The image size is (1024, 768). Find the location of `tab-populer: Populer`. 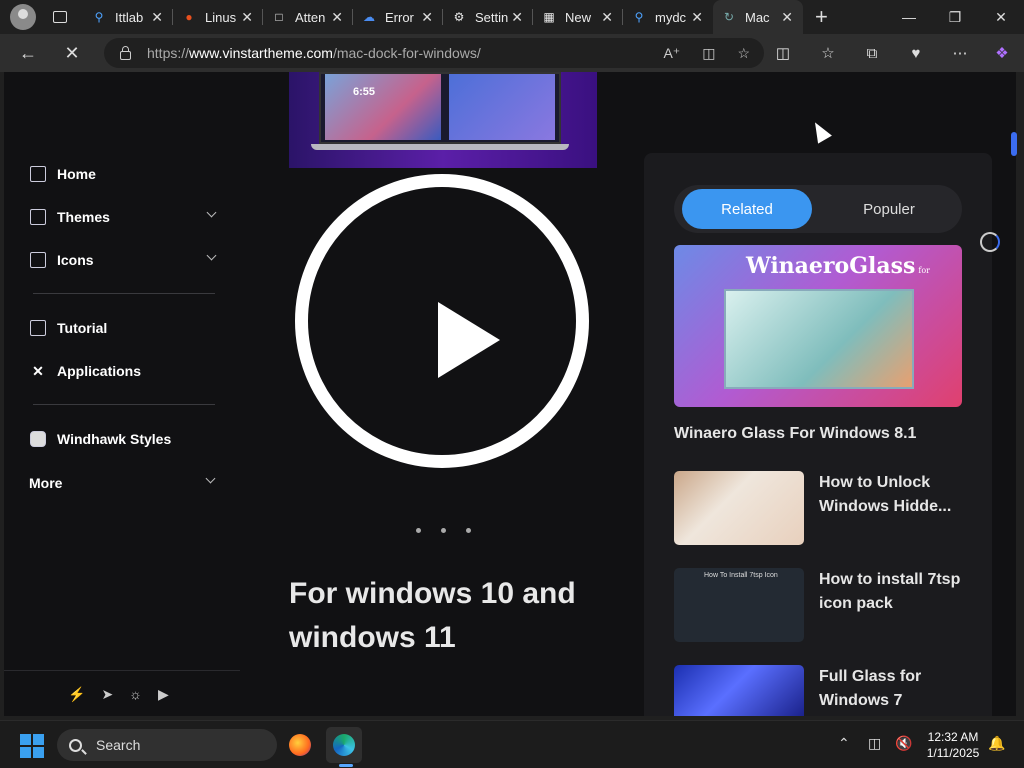

tab-populer: Populer is located at coordinates (889, 209).